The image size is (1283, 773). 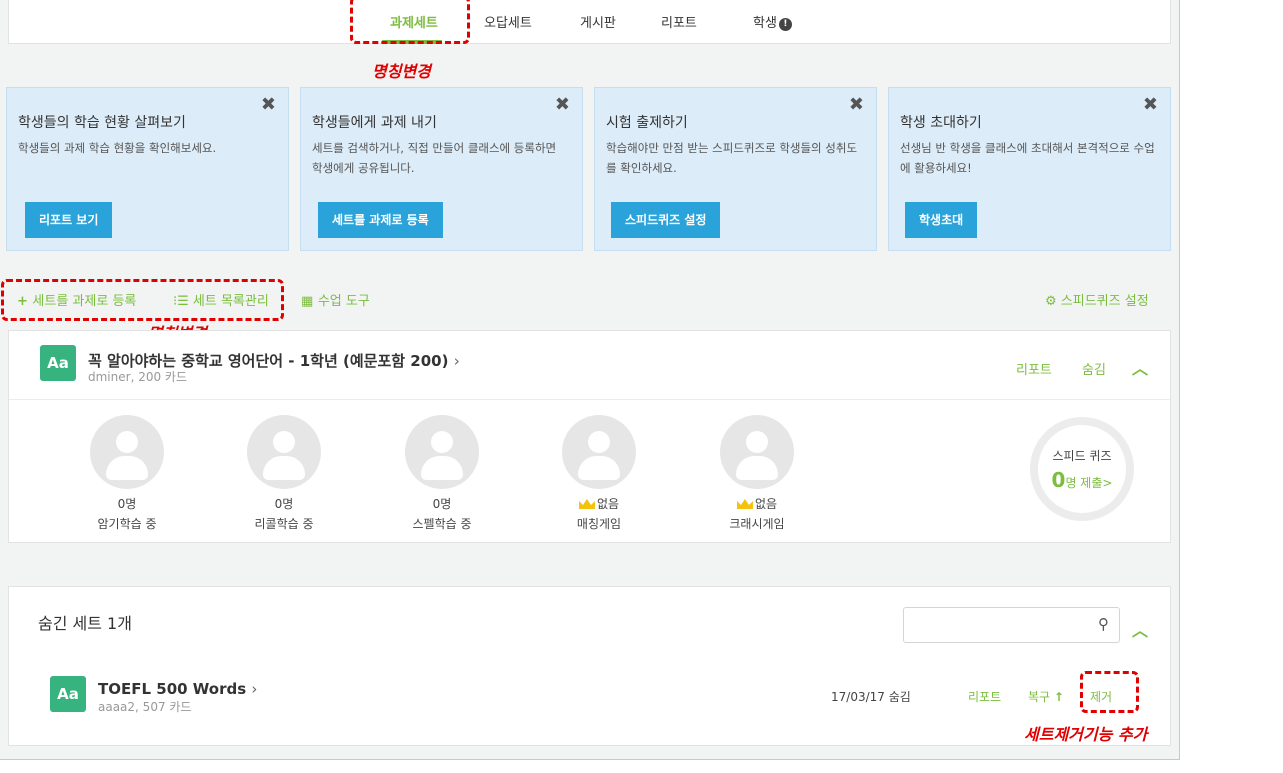 I want to click on tab-wrong-answer-sets: 오답세트, so click(x=508, y=21).